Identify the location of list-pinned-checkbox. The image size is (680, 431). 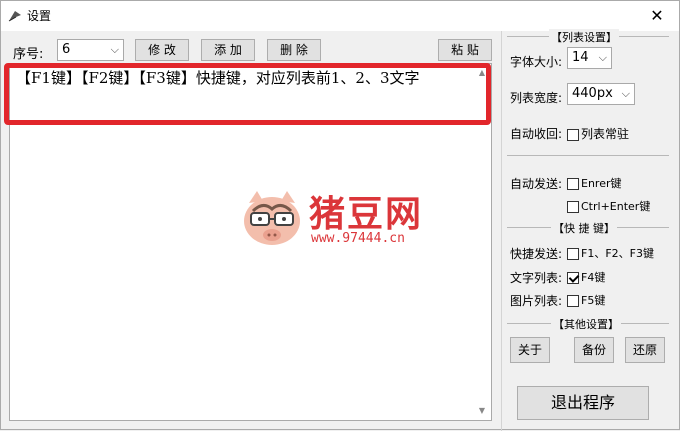
(573, 135).